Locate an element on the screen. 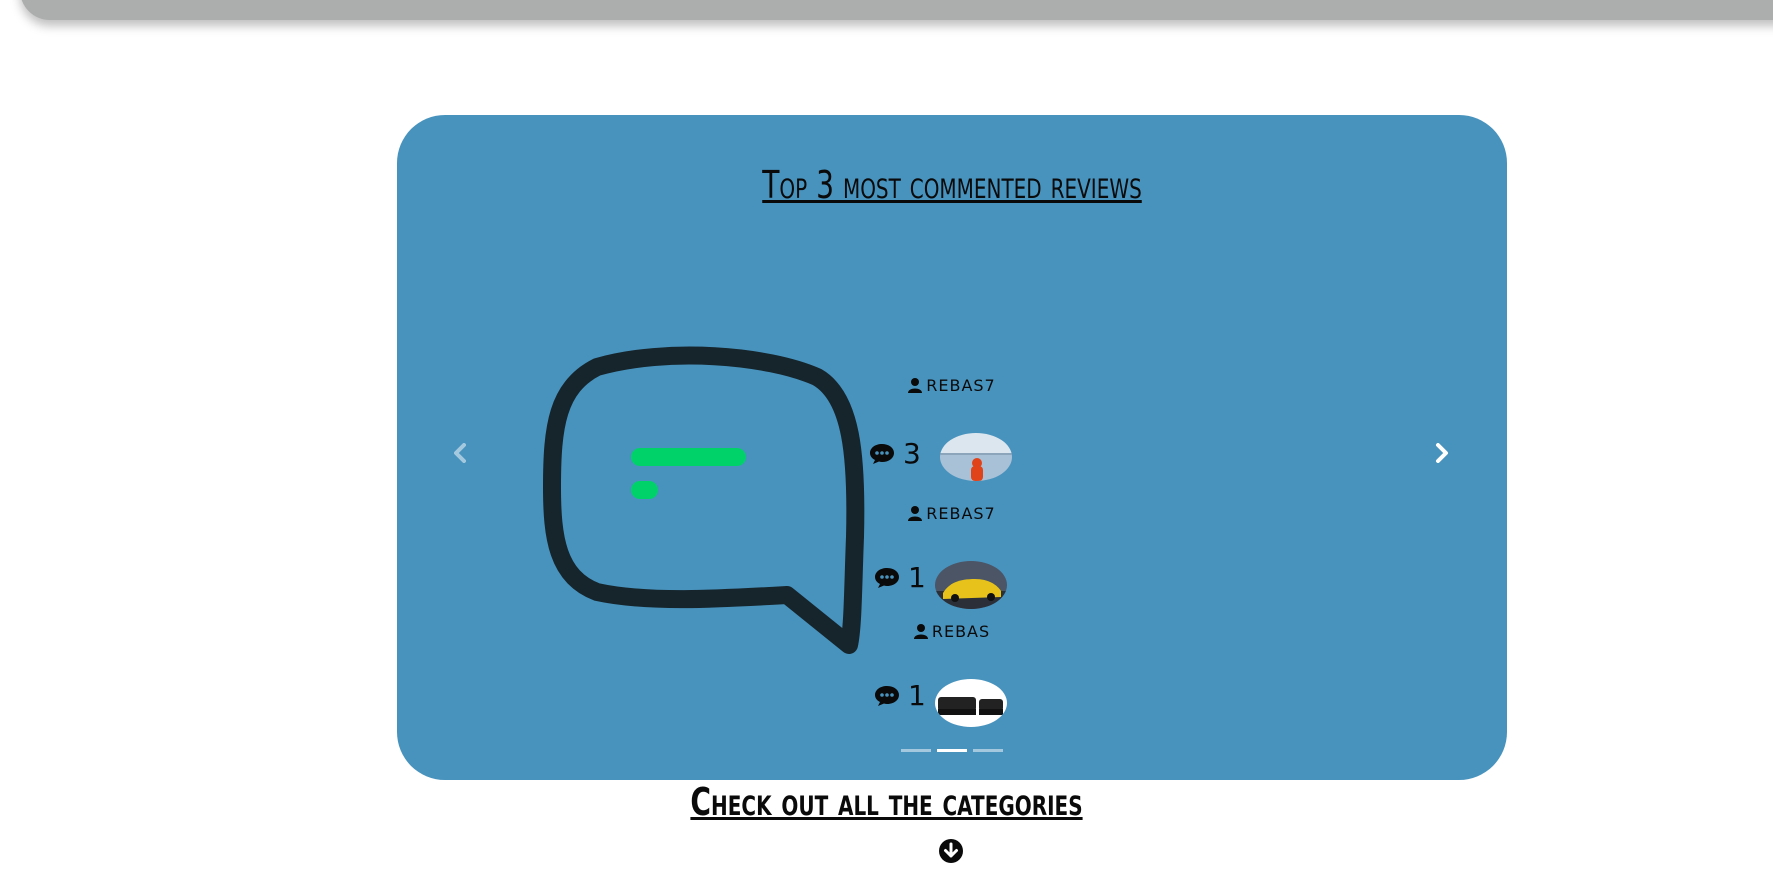 This screenshot has width=1773, height=871. chevron-left-icon is located at coordinates (460, 453).